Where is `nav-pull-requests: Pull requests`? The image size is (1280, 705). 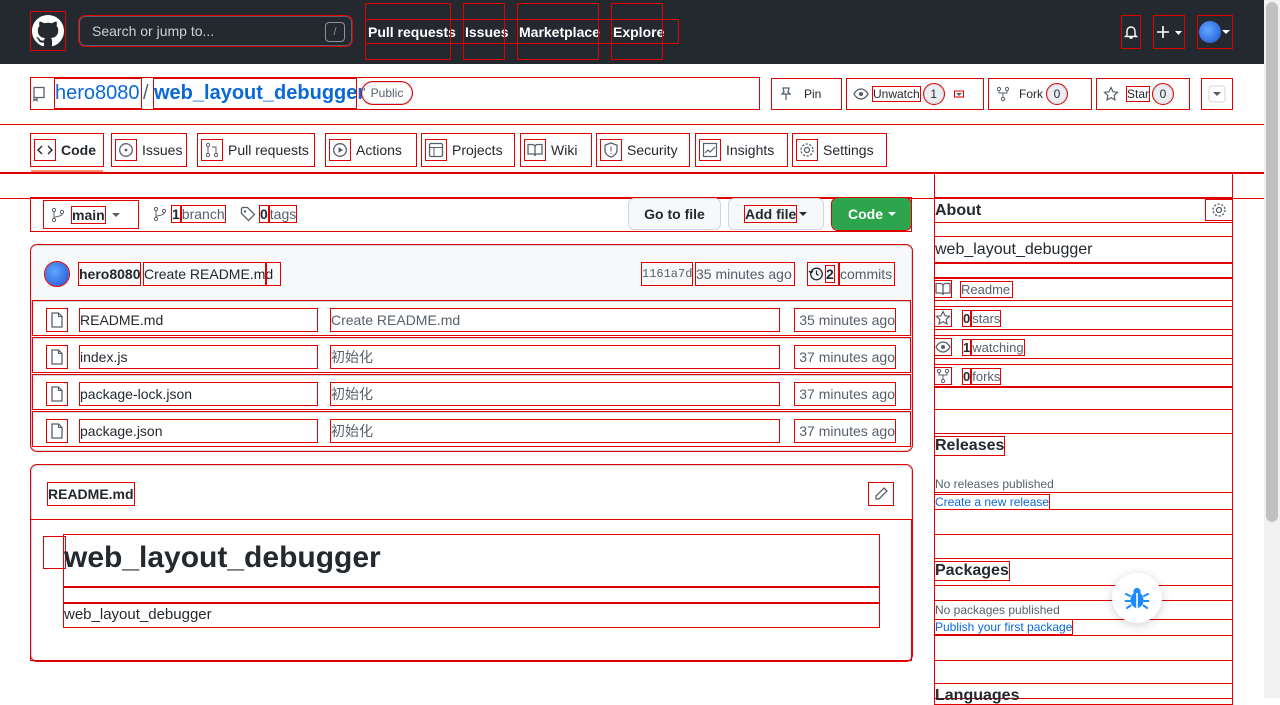
nav-pull-requests: Pull requests is located at coordinates (410, 31).